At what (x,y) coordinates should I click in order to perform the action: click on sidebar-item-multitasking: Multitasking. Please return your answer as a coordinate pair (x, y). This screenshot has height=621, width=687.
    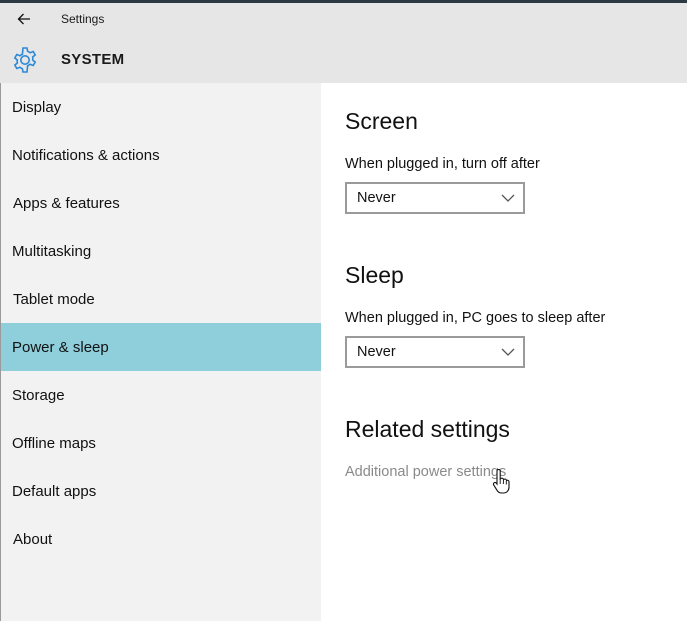
    Looking at the image, I should click on (161, 251).